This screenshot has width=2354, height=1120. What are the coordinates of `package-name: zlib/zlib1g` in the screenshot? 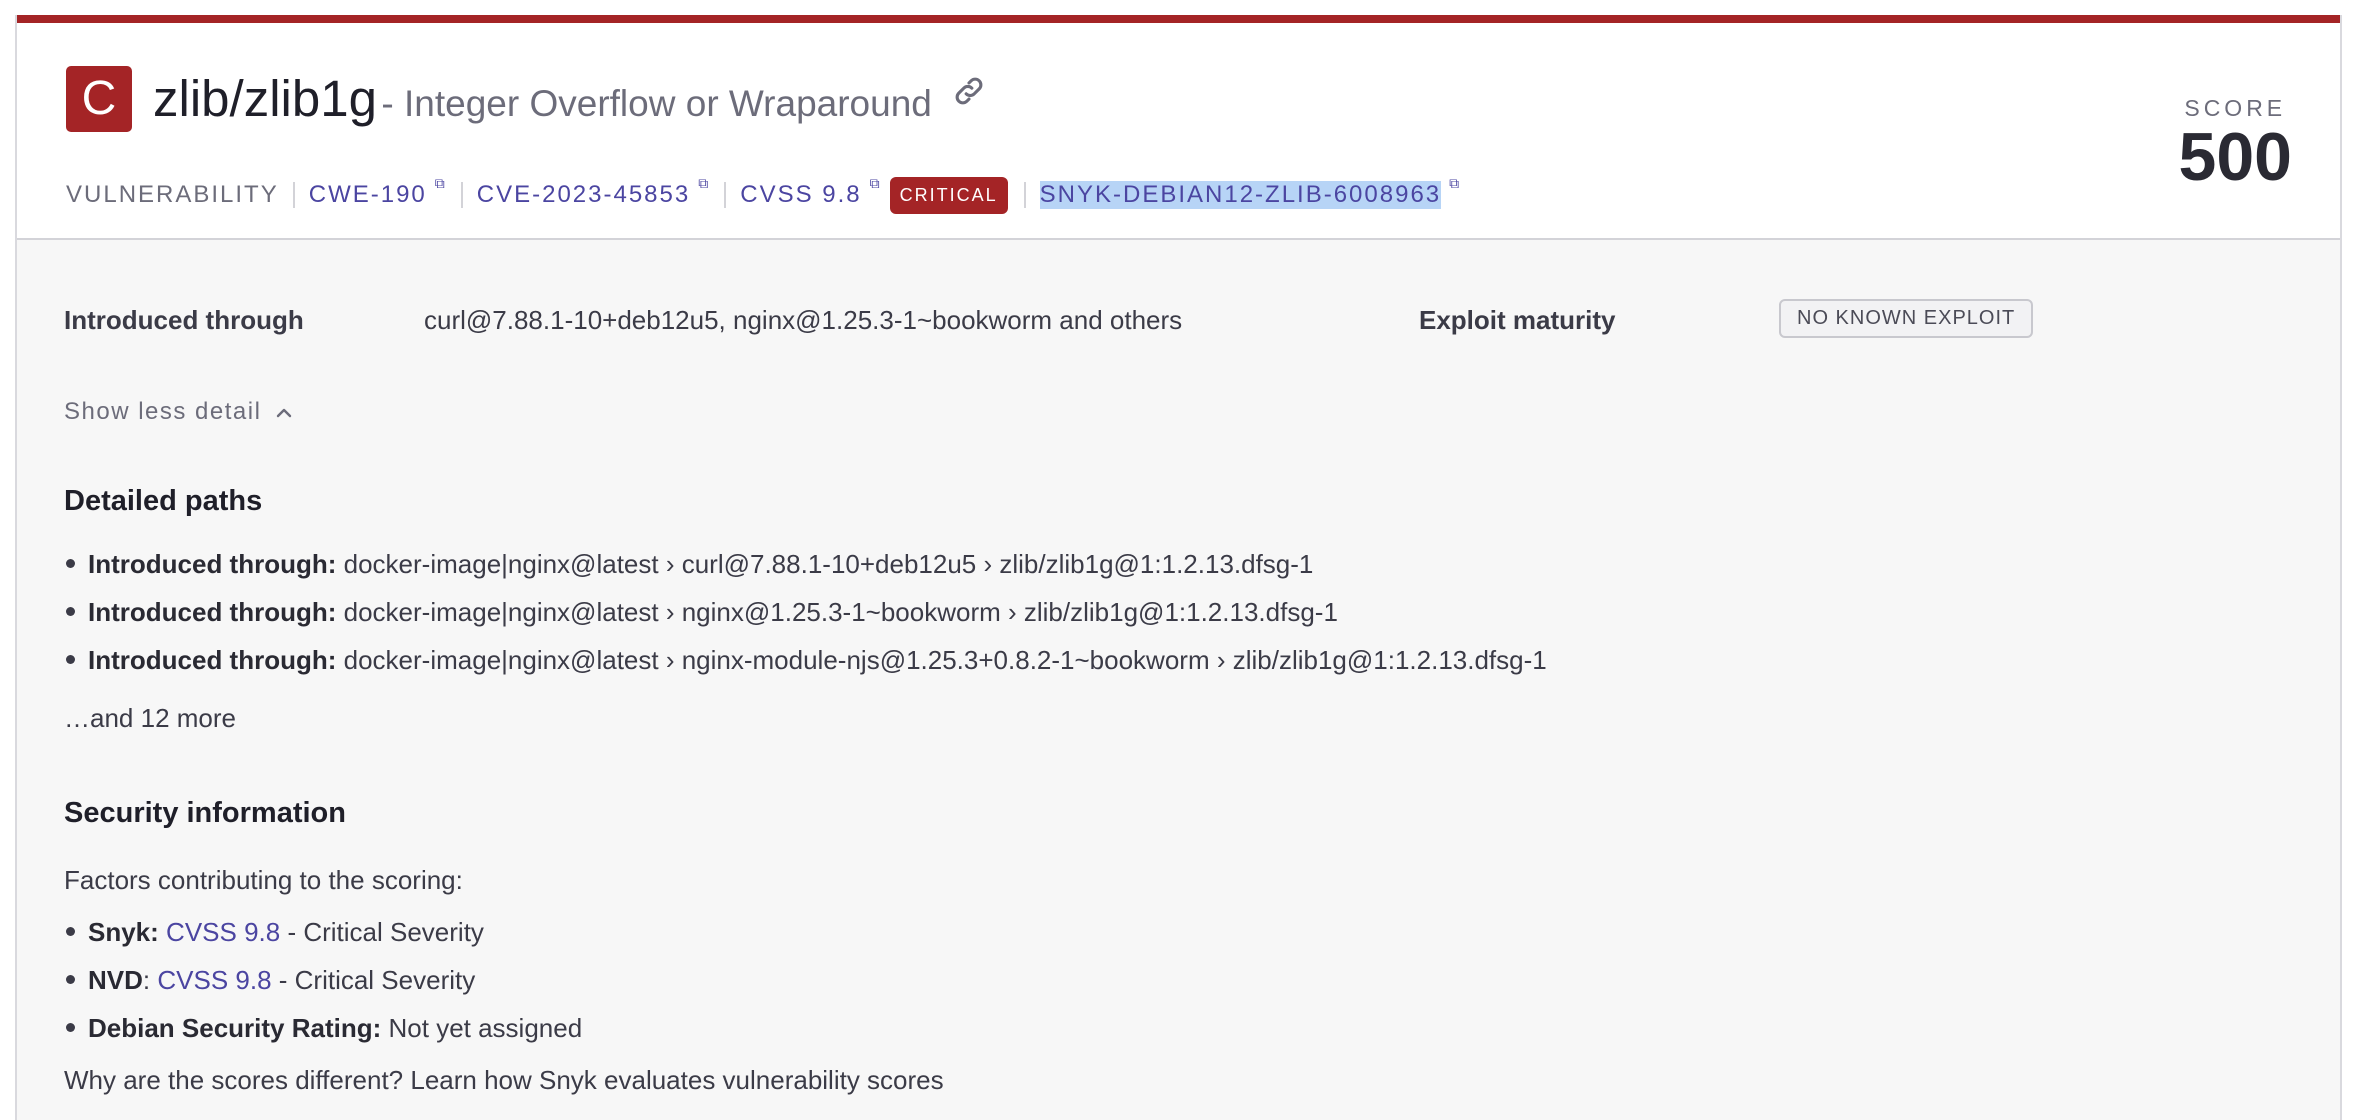 It's located at (265, 98).